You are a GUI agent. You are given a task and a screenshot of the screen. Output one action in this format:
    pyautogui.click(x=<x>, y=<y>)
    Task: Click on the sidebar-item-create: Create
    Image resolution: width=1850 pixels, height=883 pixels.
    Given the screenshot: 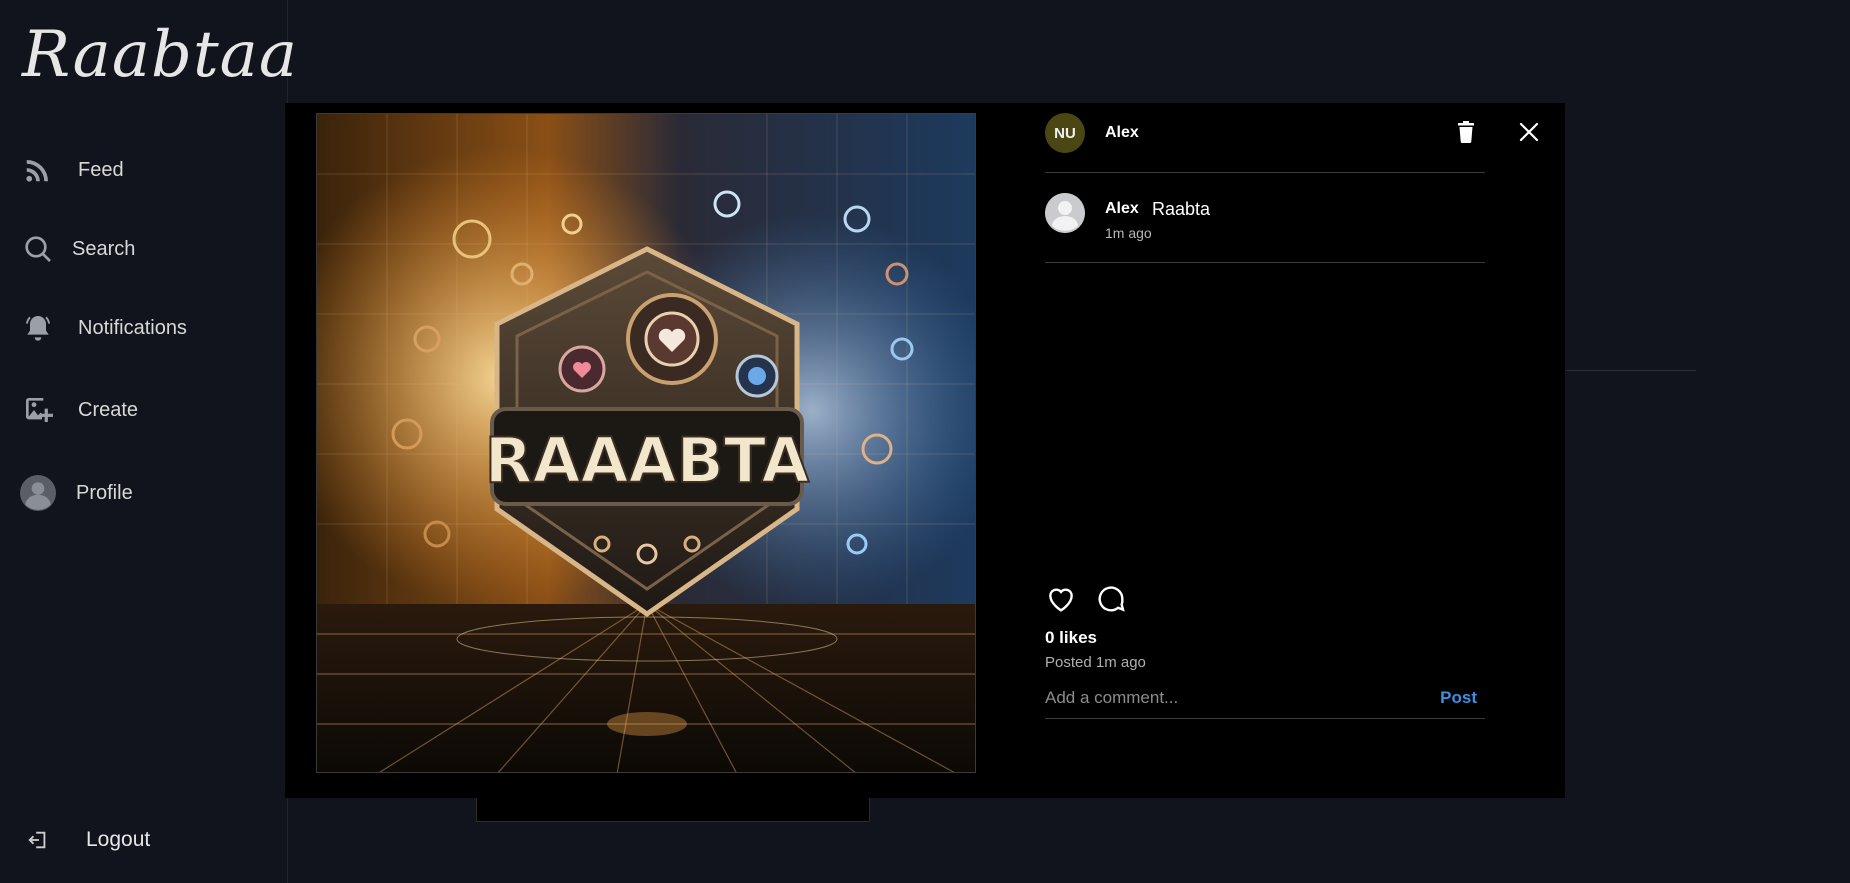 What is the action you would take?
    pyautogui.click(x=79, y=410)
    